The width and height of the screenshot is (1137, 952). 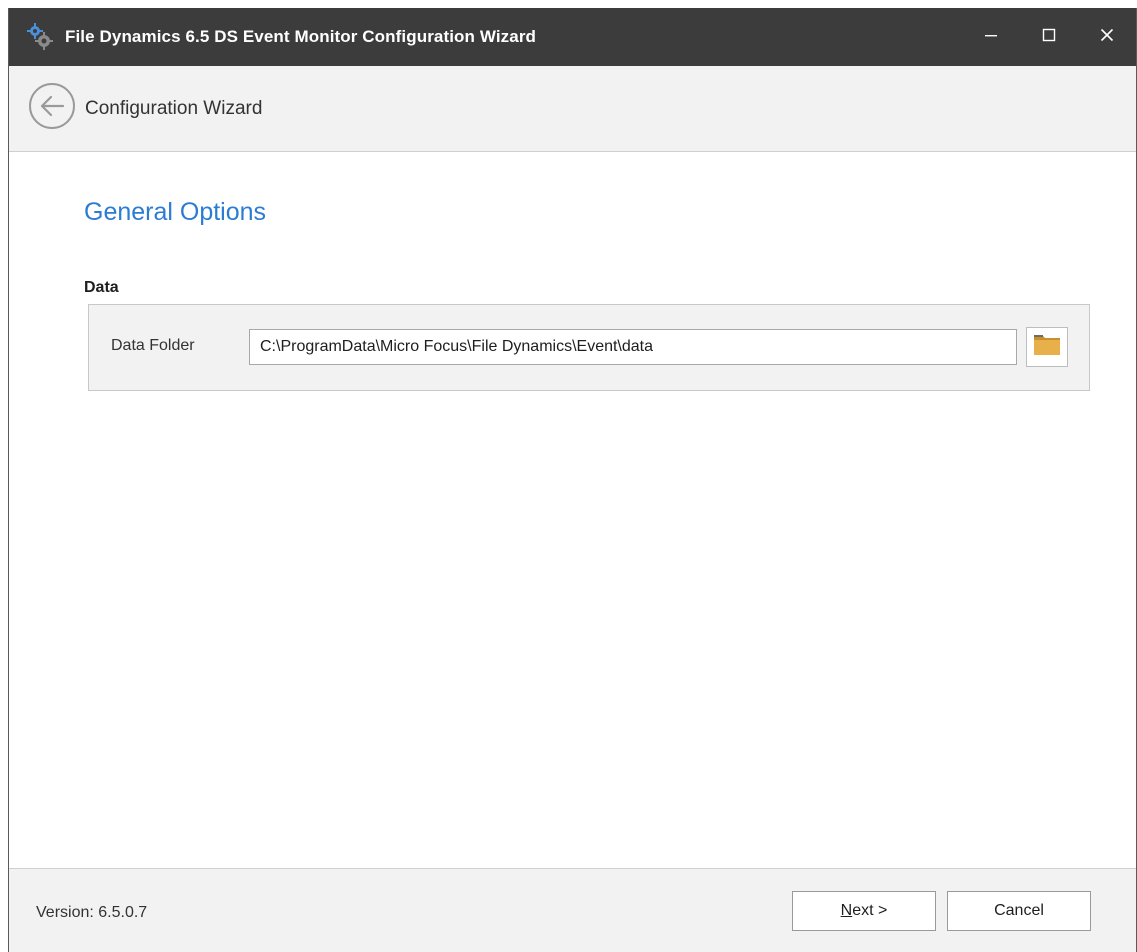 I want to click on folder-icon, so click(x=1047, y=347).